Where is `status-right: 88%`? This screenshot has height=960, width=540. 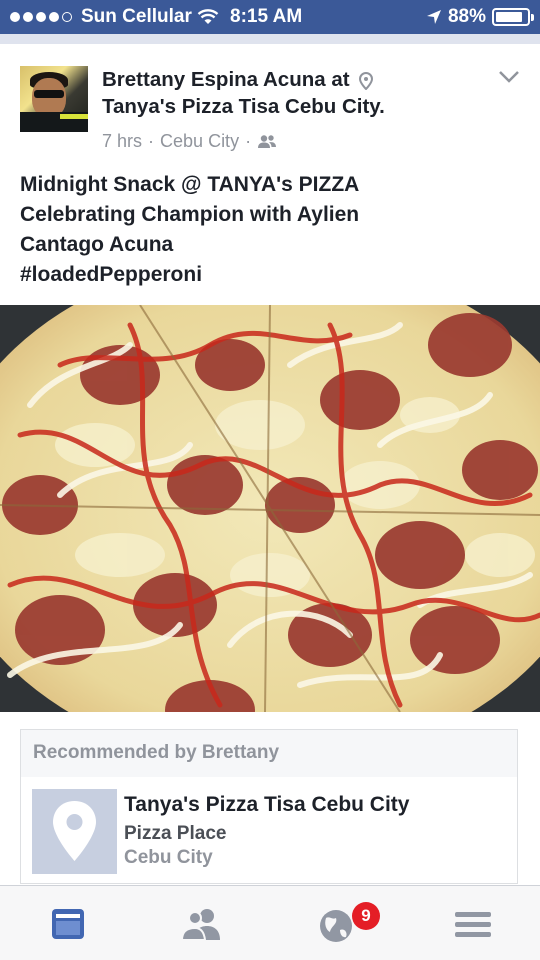 status-right: 88% is located at coordinates (480, 17).